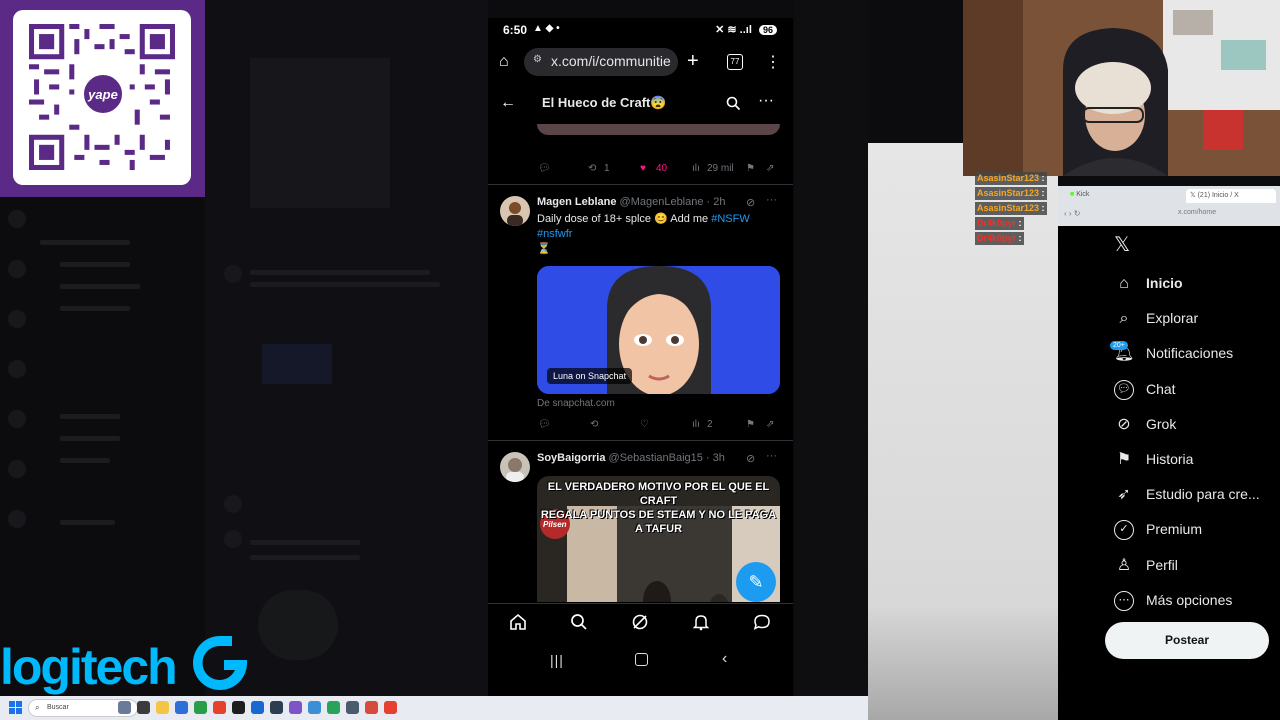  What do you see at coordinates (643, 168) in the screenshot?
I see `like-icon: ♥` at bounding box center [643, 168].